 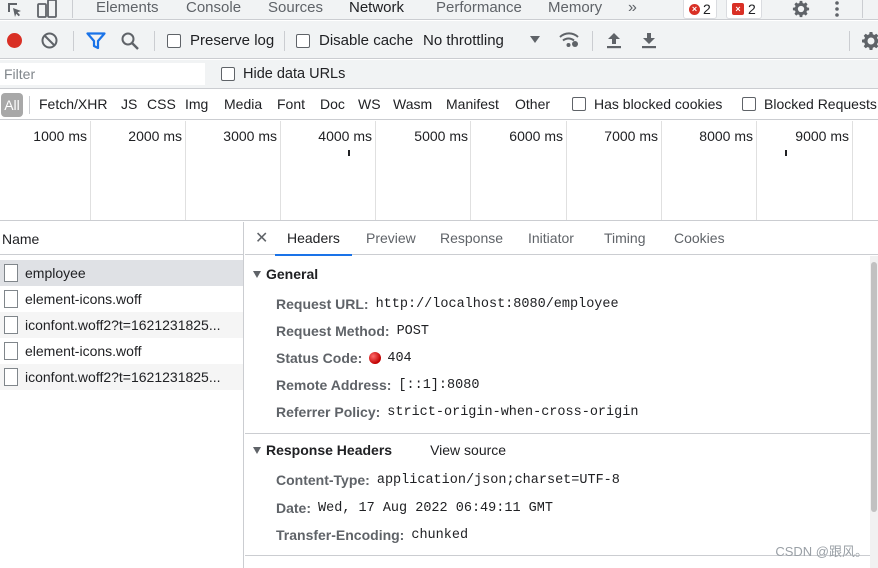 What do you see at coordinates (551, 238) in the screenshot?
I see `tab-initiator: Initiator` at bounding box center [551, 238].